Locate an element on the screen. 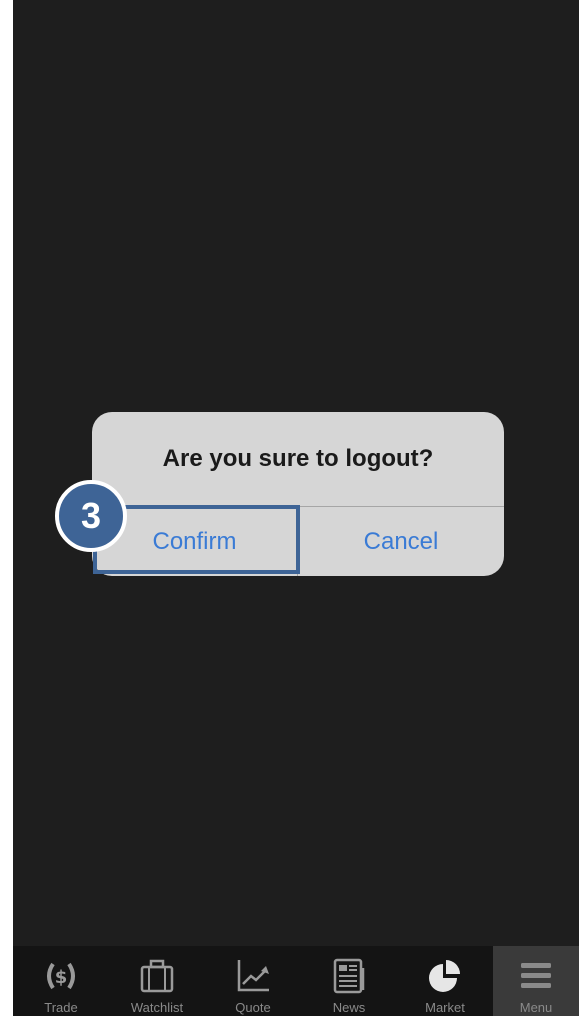 This screenshot has width=584, height=1016. tab-quote: Quote is located at coordinates (253, 981).